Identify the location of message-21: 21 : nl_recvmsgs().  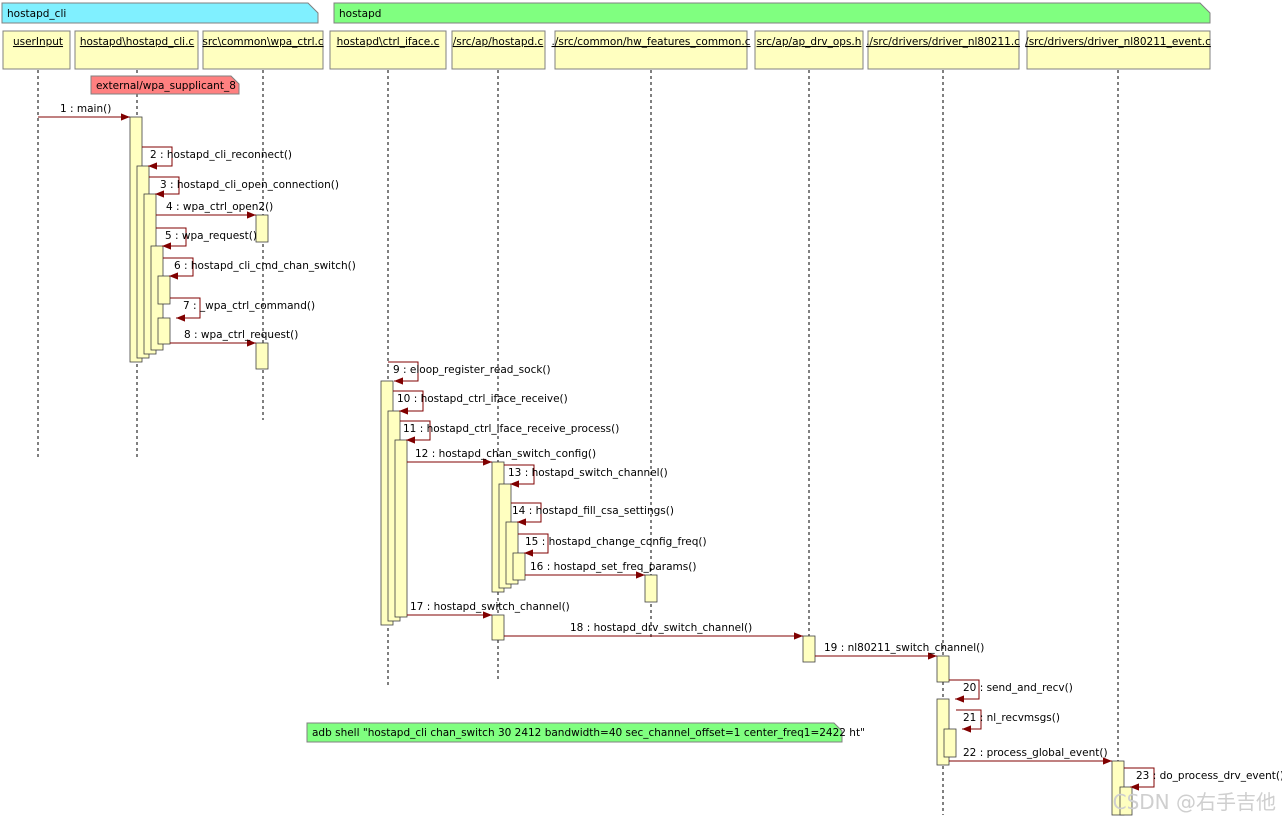
(1008, 721).